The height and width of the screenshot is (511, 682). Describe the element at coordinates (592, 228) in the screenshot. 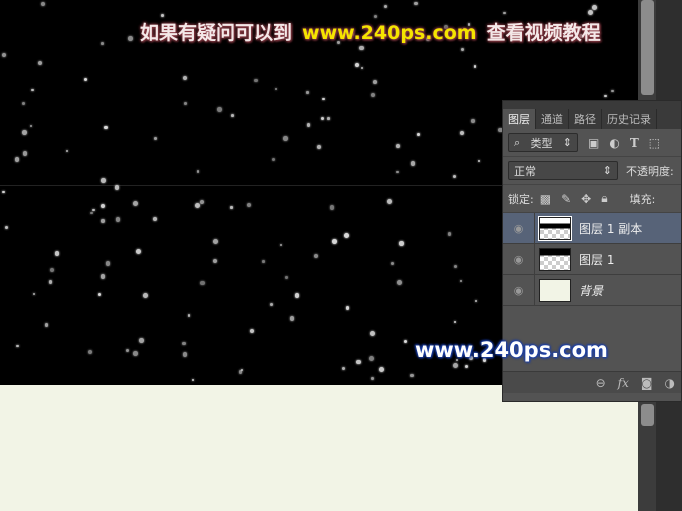

I see `layer-row: ◉ 图层 1 副本` at that location.